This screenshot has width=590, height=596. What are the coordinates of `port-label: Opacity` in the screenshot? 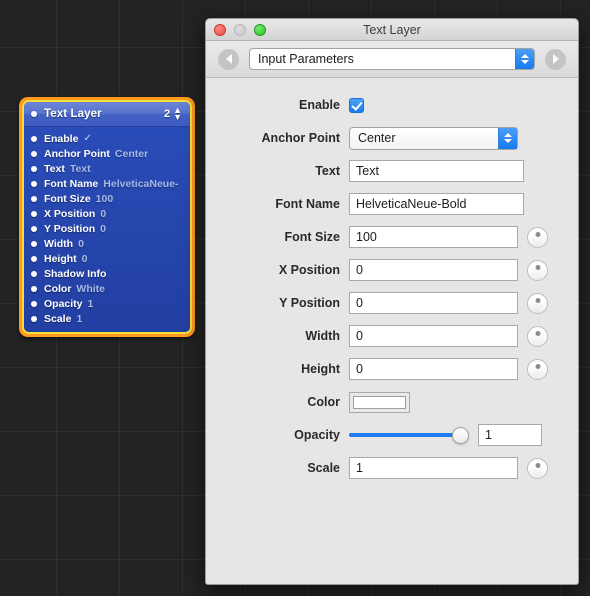 It's located at (63, 303).